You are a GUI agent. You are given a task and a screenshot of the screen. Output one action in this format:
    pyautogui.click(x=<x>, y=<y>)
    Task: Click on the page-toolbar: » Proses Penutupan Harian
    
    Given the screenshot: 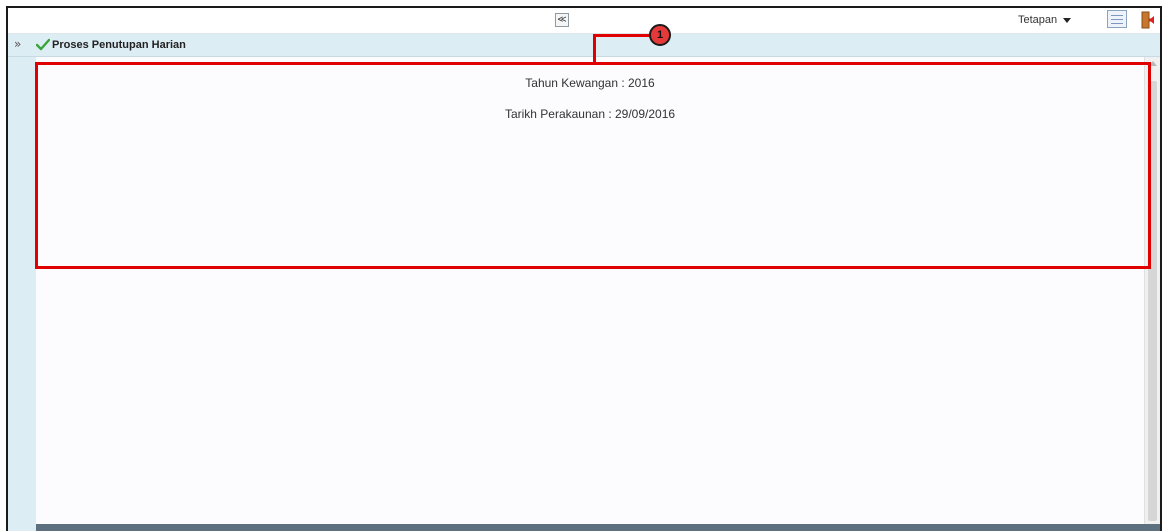 What is the action you would take?
    pyautogui.click(x=584, y=45)
    